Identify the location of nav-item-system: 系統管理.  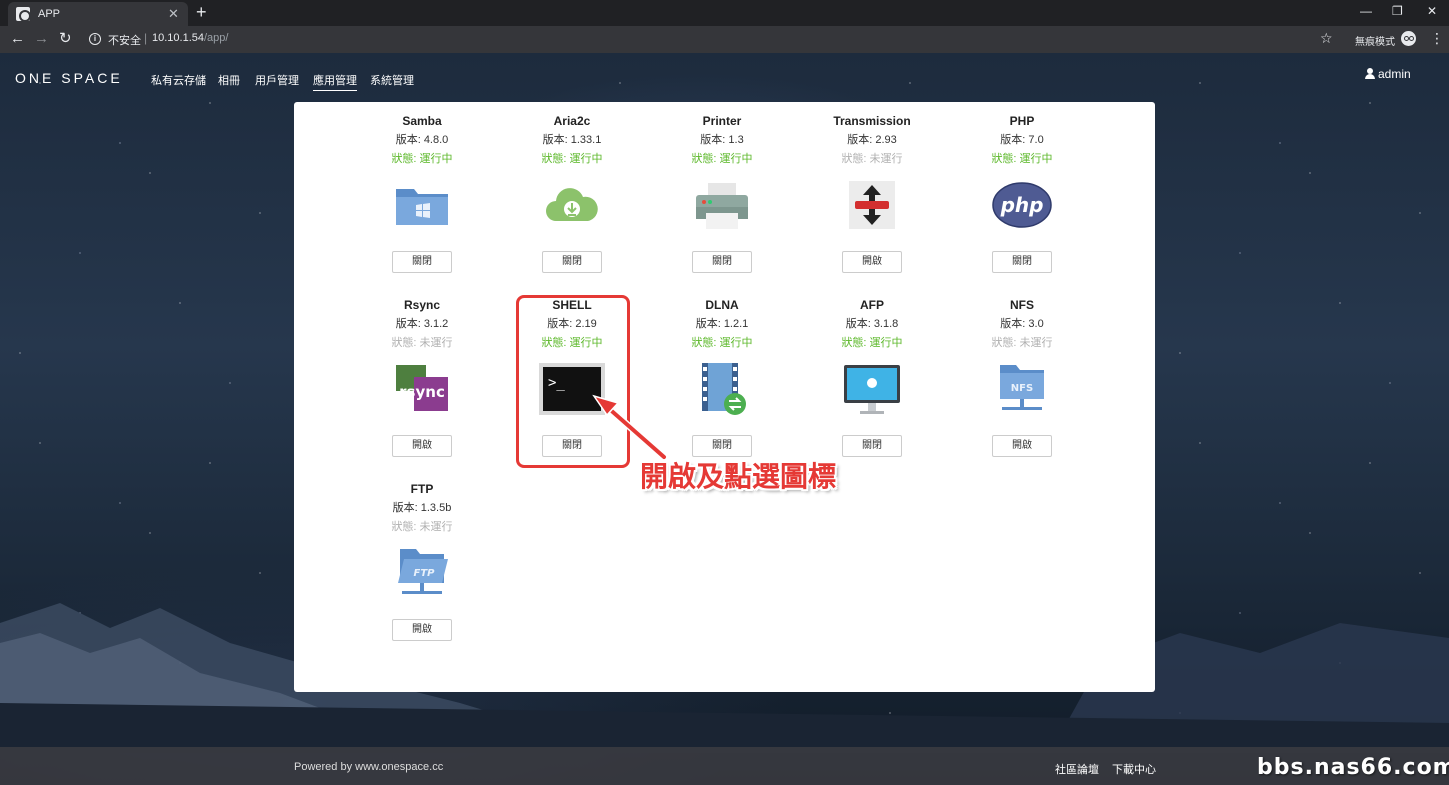
(392, 80).